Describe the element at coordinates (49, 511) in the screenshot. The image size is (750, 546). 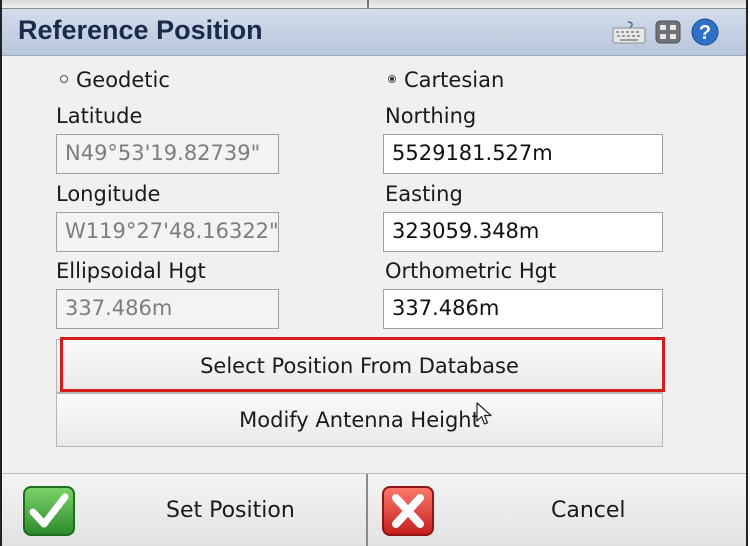
I see `checkmark-icon` at that location.